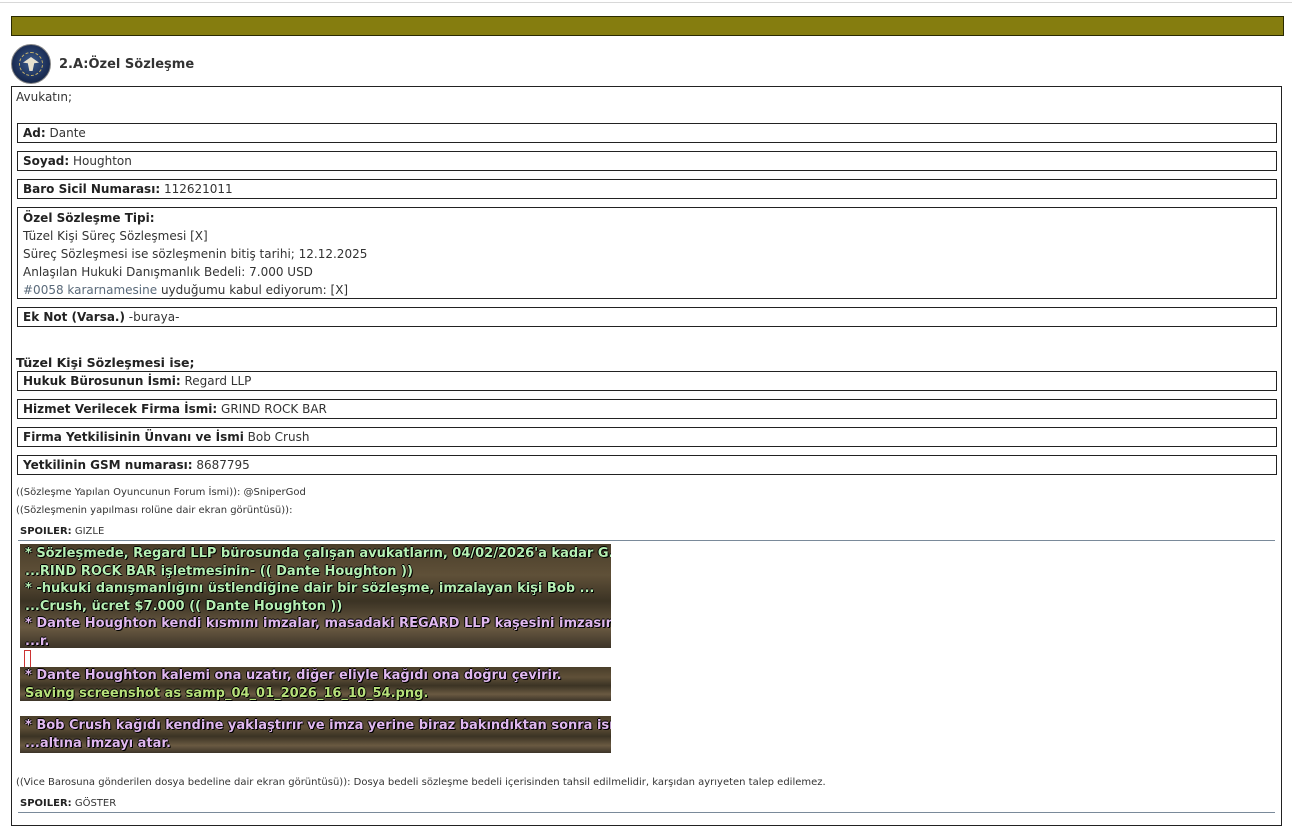  I want to click on field-gsm: Yetkilinin GSM numarası: 8687795, so click(647, 465).